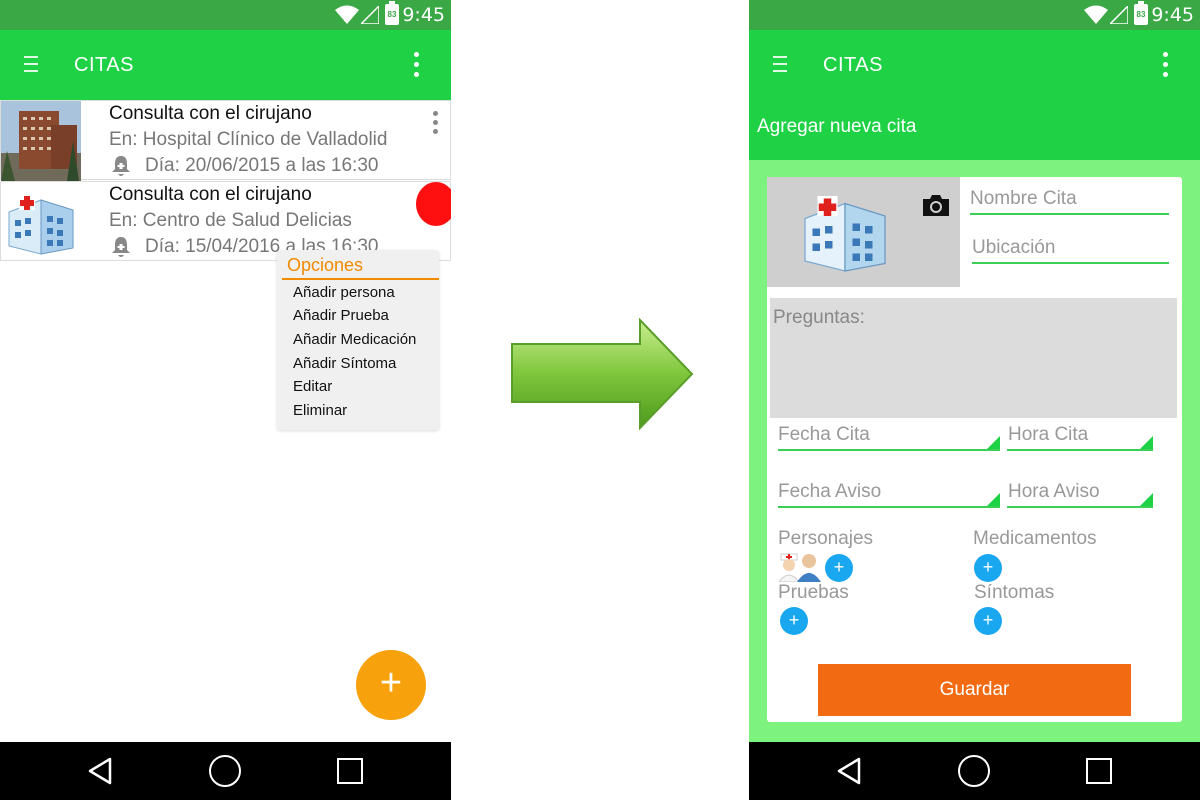 The image size is (1200, 800). What do you see at coordinates (344, 292) in the screenshot?
I see `menu-item-add-person: Añadir persona` at bounding box center [344, 292].